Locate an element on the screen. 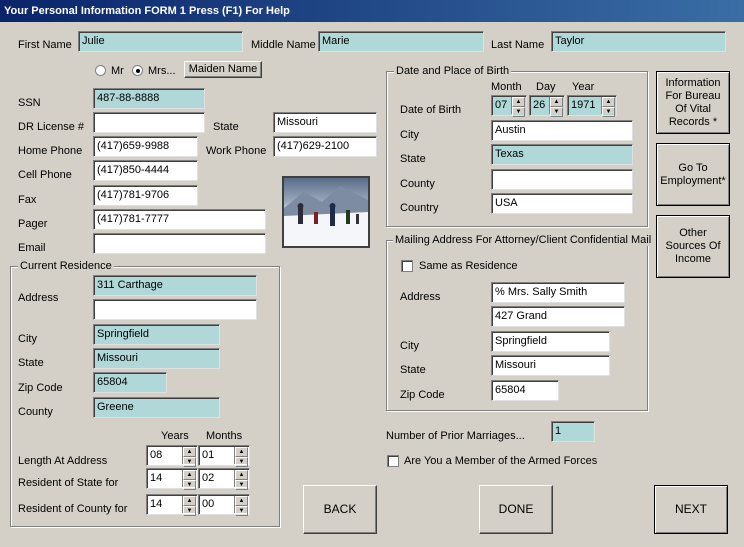 The width and height of the screenshot is (744, 547). birth-year-header: Year is located at coordinates (583, 87).